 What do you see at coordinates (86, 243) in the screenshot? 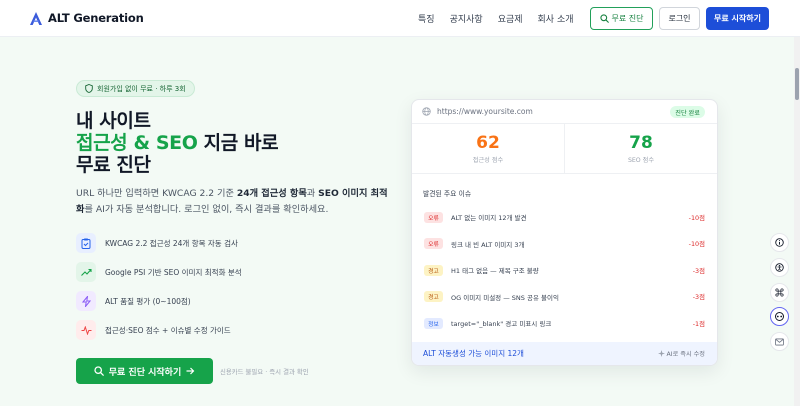
I see `clipboard-check-icon` at bounding box center [86, 243].